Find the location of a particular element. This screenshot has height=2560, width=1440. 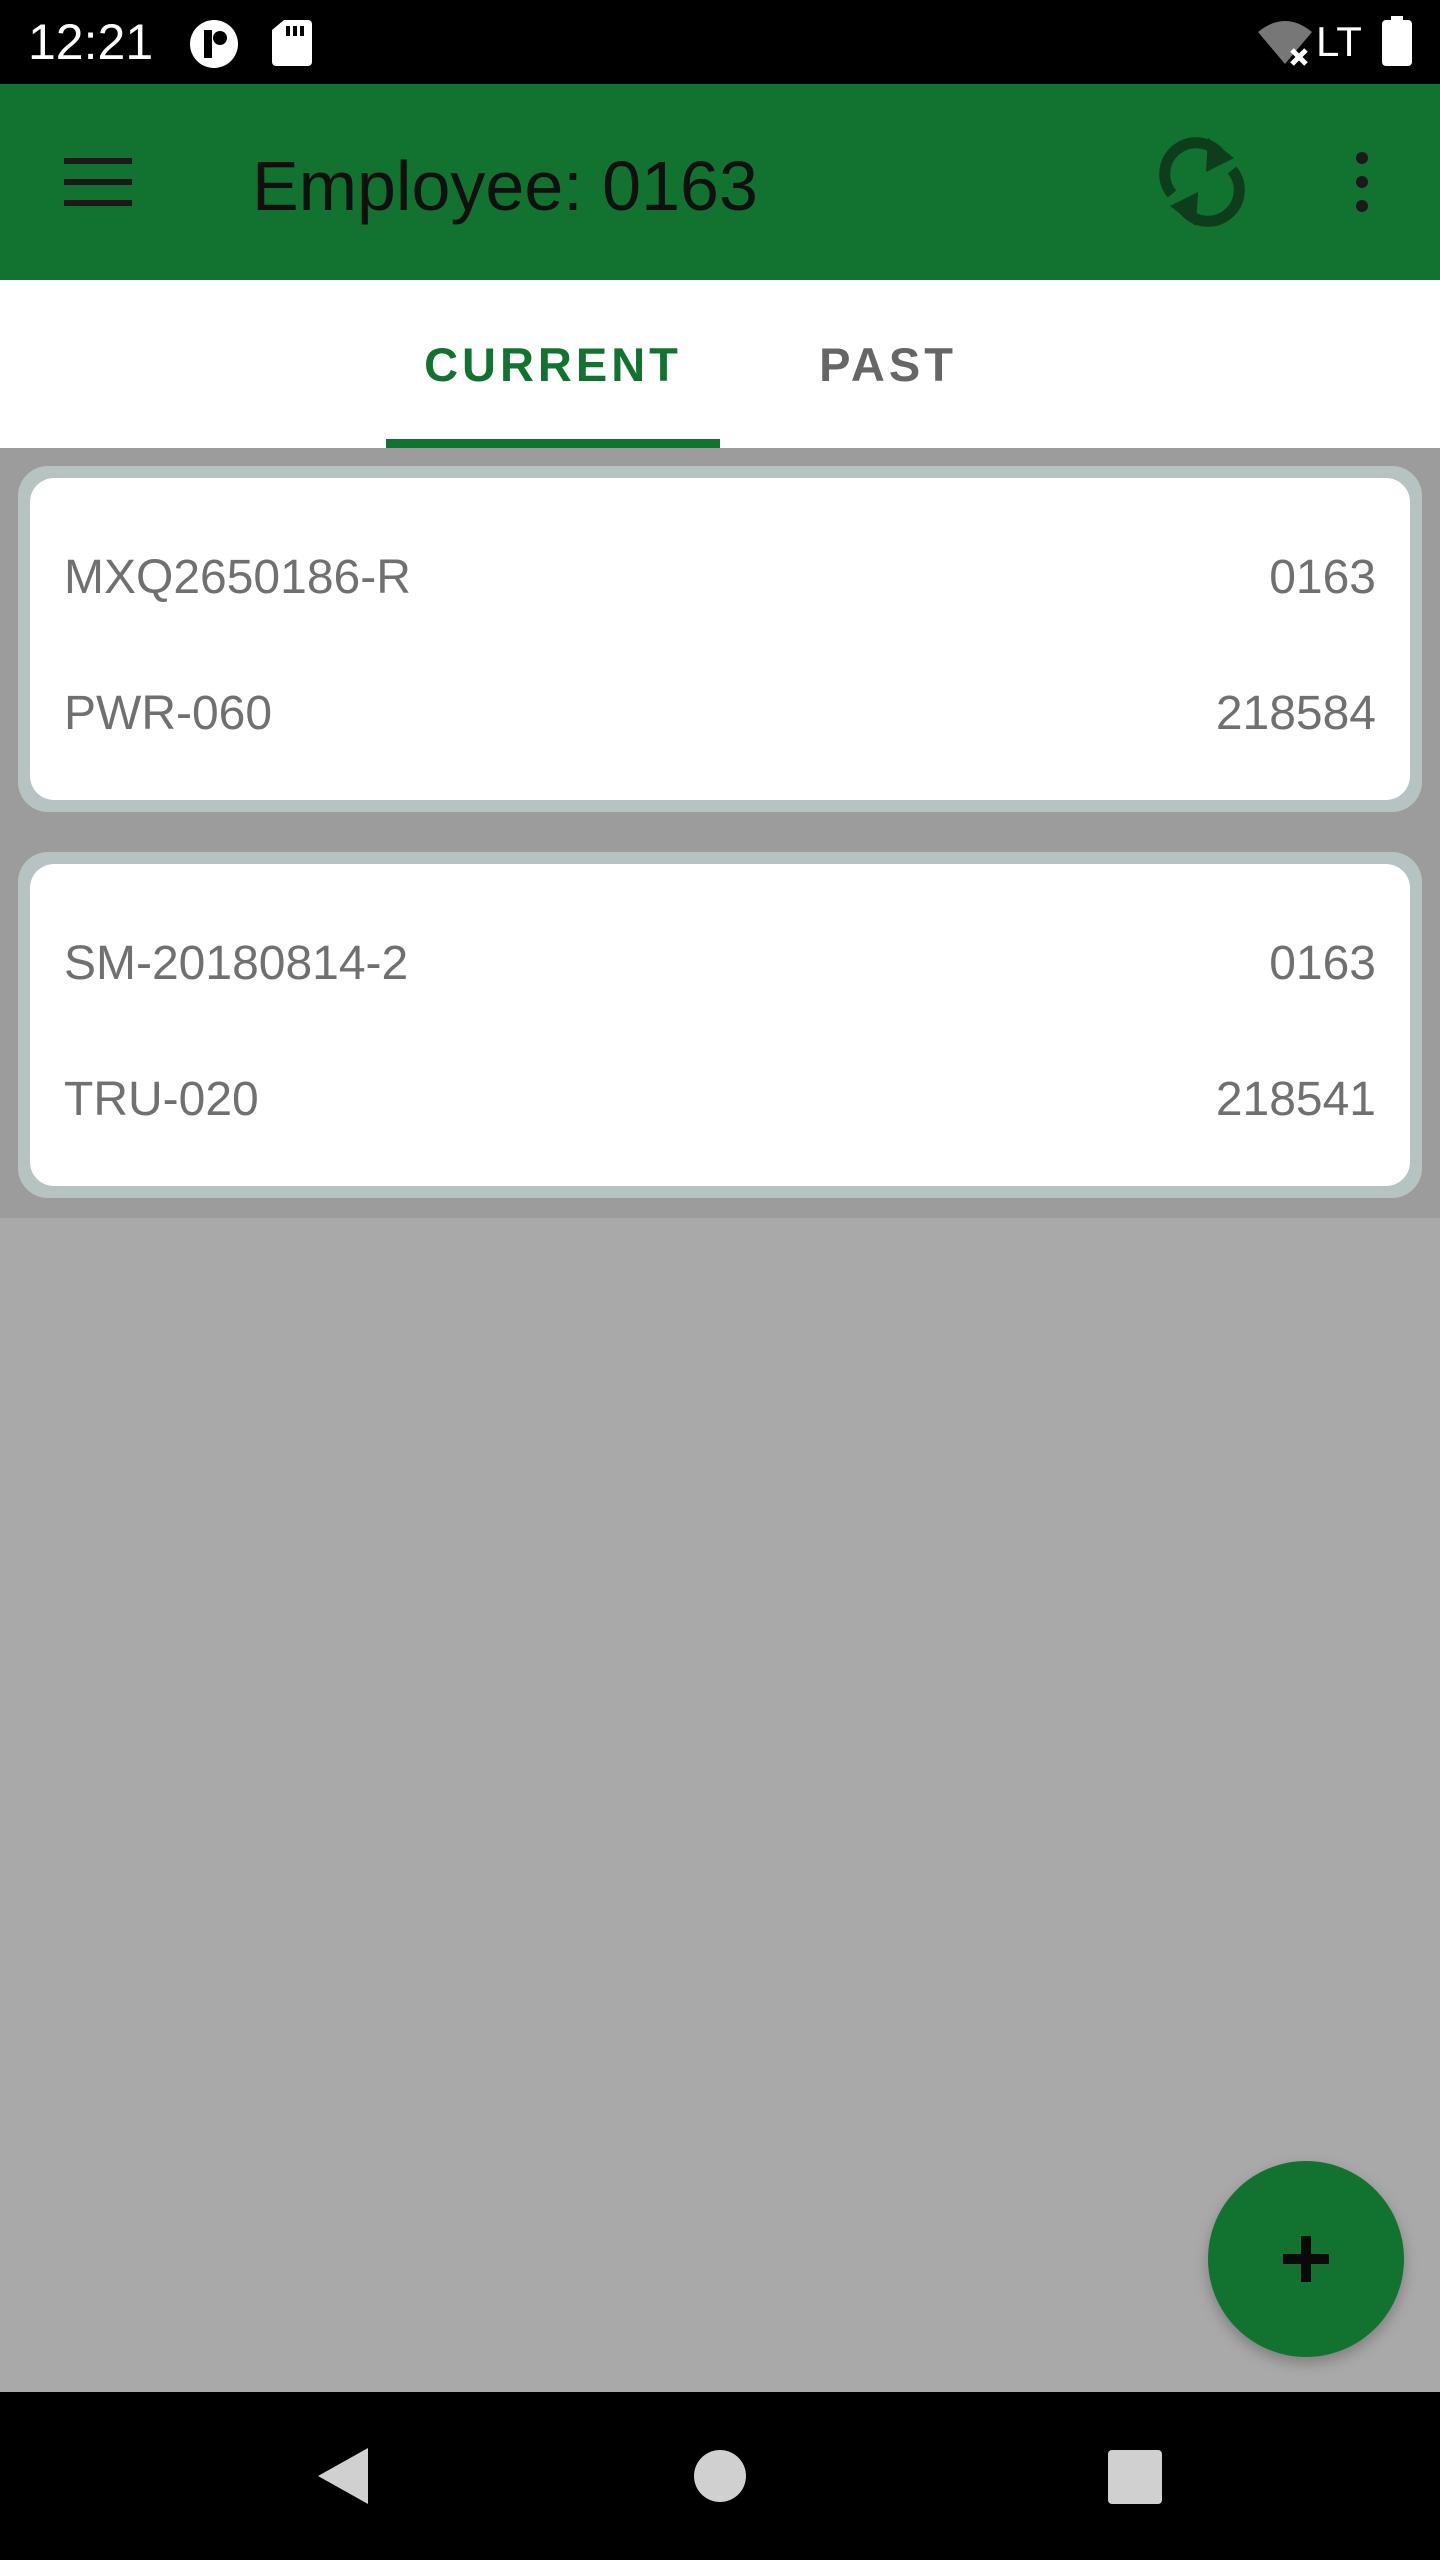

card-body: SM-20180814-2 0163 TRU-020 218541 is located at coordinates (720, 1025).